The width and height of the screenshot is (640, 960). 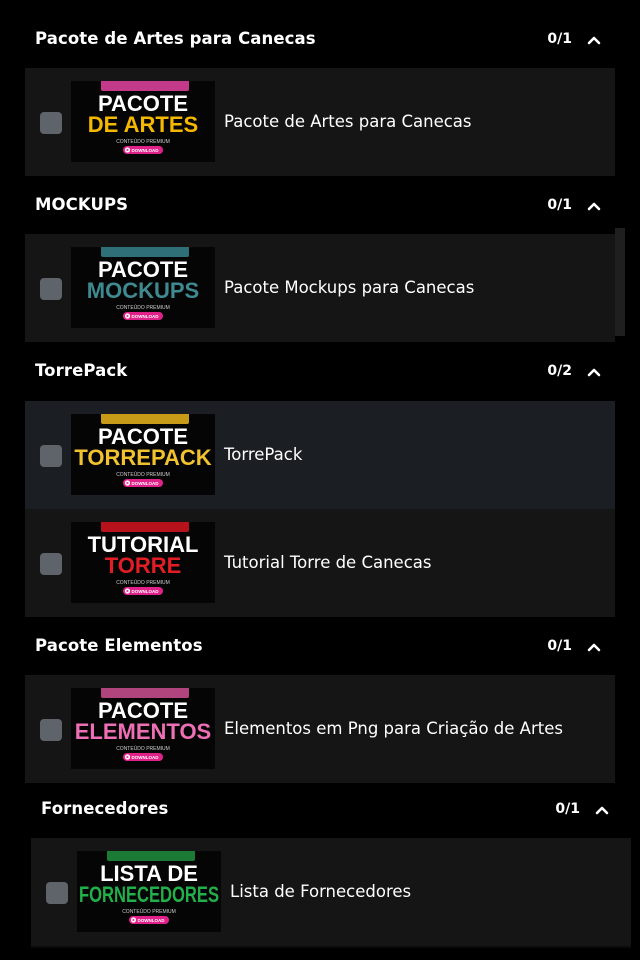 I want to click on lesson-thumbnail: TUTORIAL TORRE CONTEÚDO PREMIUM DOWNLOAD, so click(x=143, y=562).